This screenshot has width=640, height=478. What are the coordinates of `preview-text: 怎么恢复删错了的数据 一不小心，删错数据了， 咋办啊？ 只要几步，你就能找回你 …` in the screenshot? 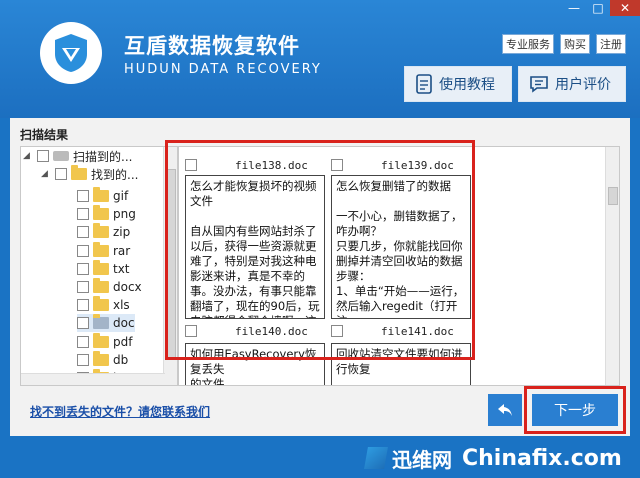 It's located at (400, 248).